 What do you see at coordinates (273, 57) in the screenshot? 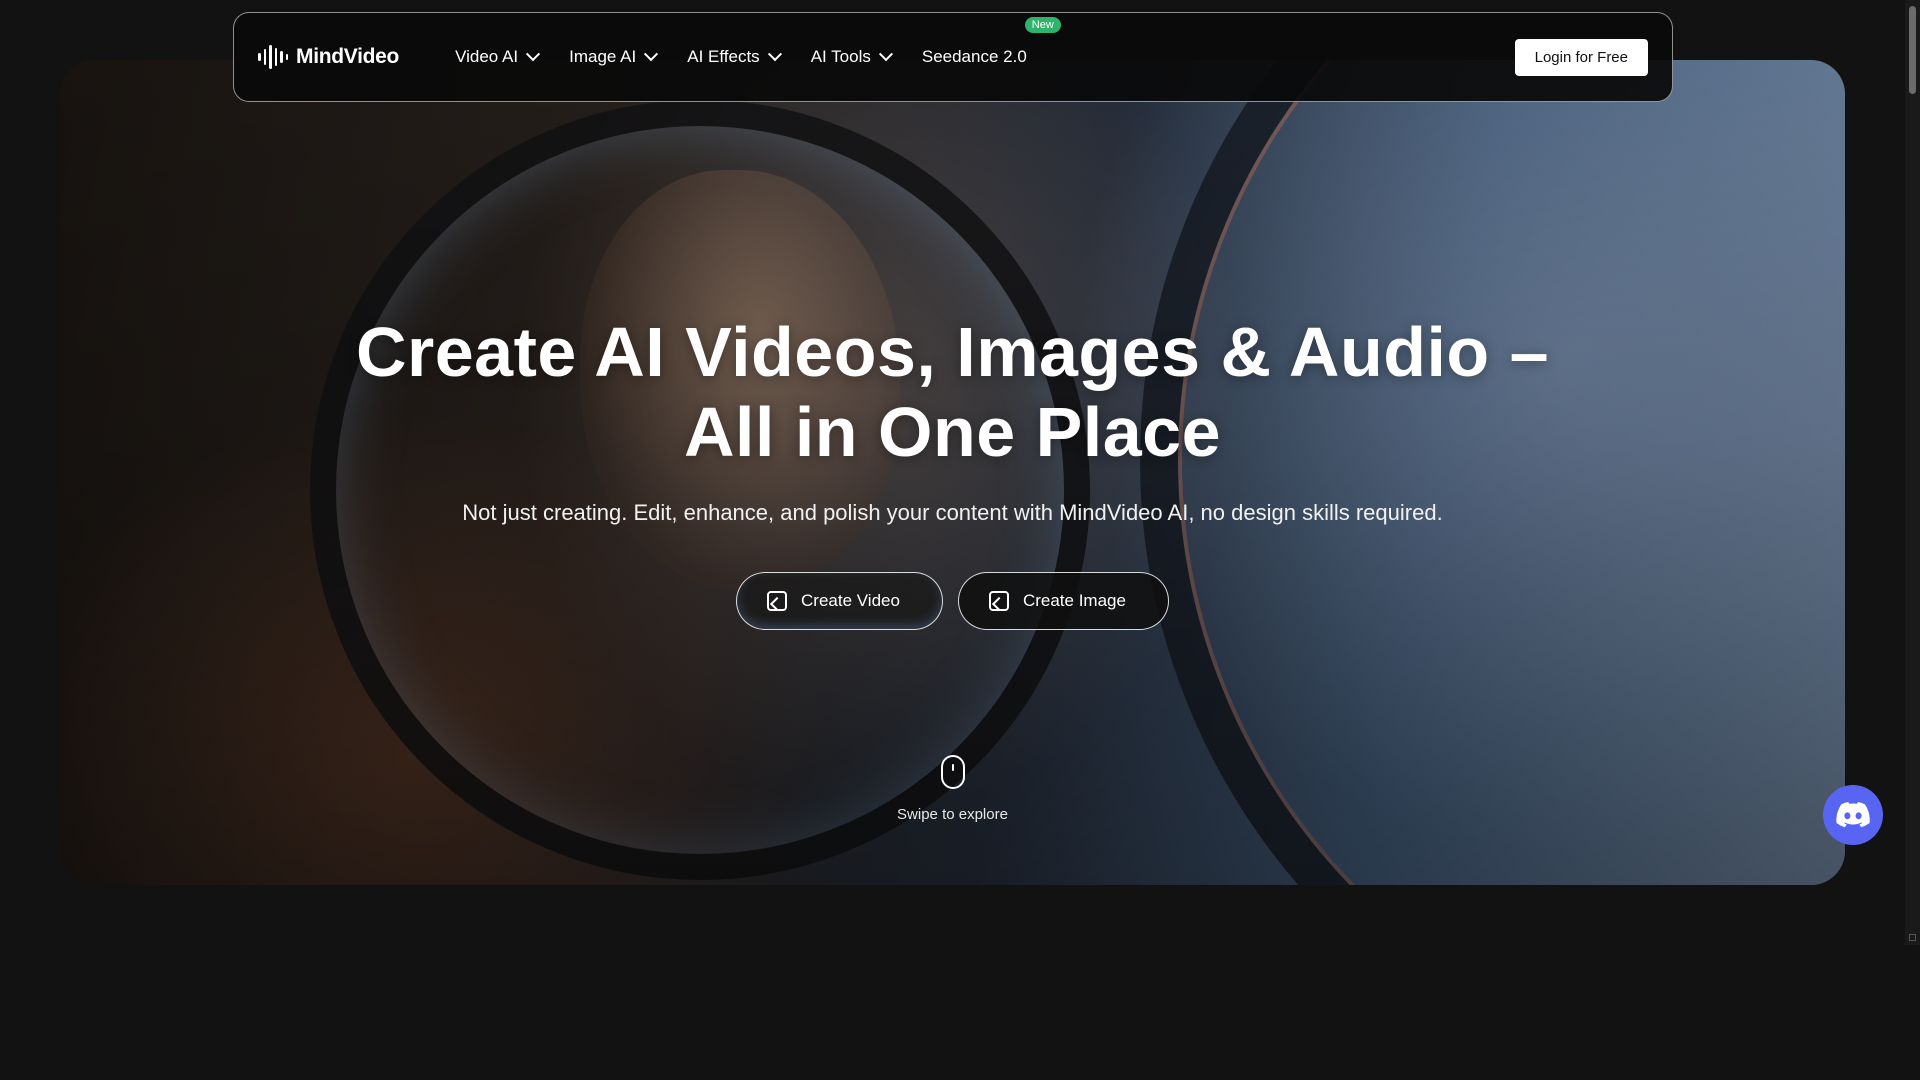
I see `soundwave-logo-icon` at bounding box center [273, 57].